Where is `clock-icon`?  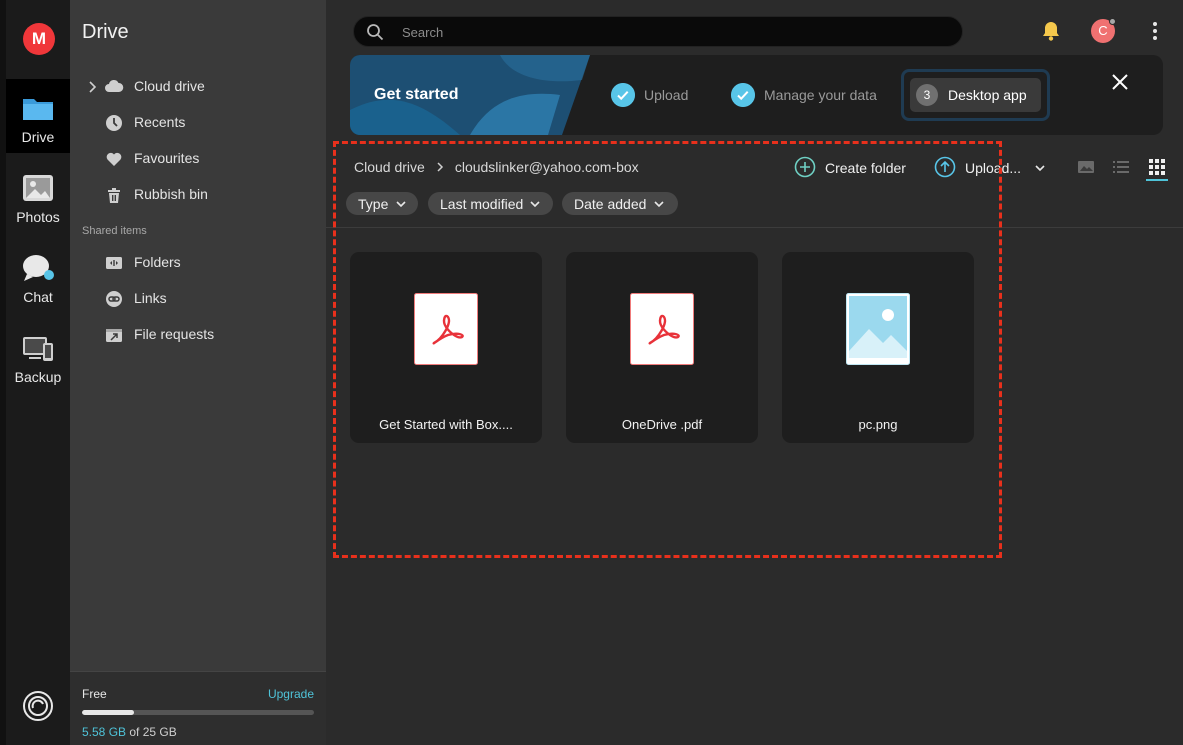 clock-icon is located at coordinates (114, 123).